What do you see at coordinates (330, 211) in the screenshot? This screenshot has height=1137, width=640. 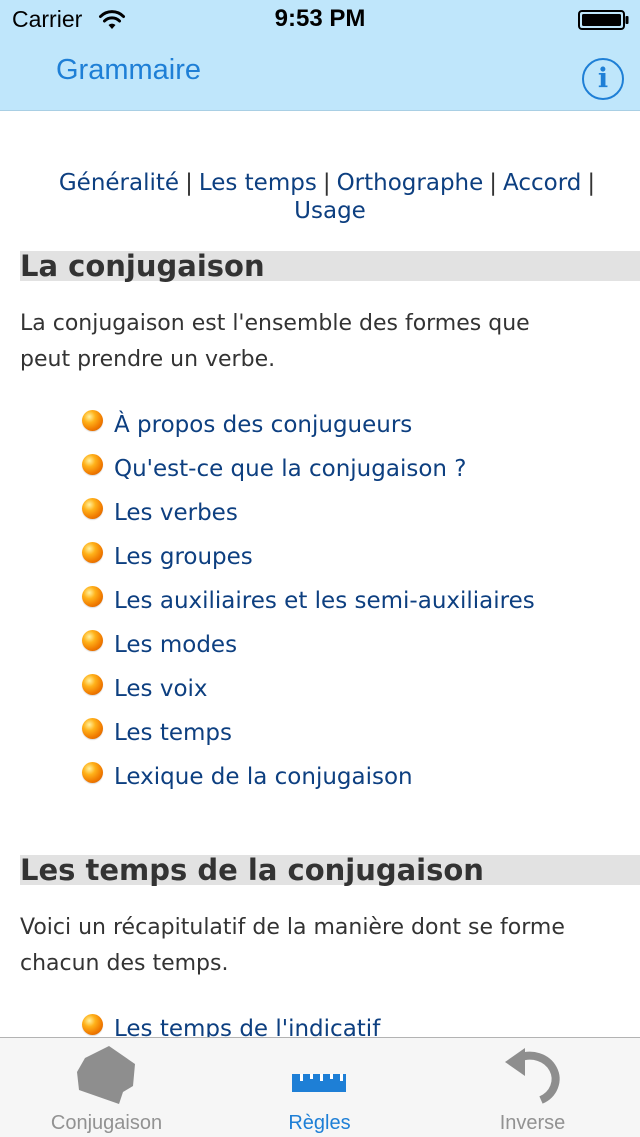 I see `link-usage: Usage` at bounding box center [330, 211].